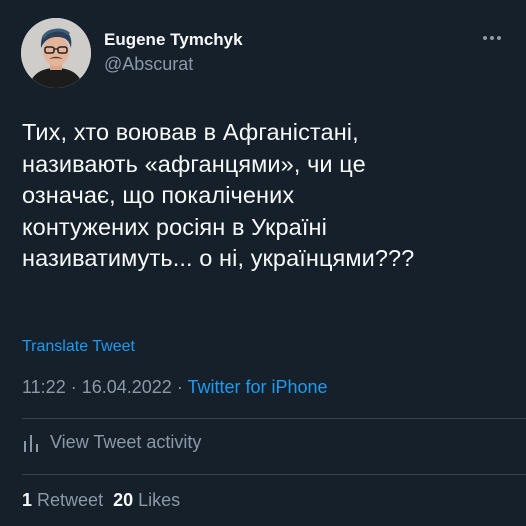 The image size is (526, 526). Describe the element at coordinates (31, 443) in the screenshot. I see `bar-chart-icon` at that location.